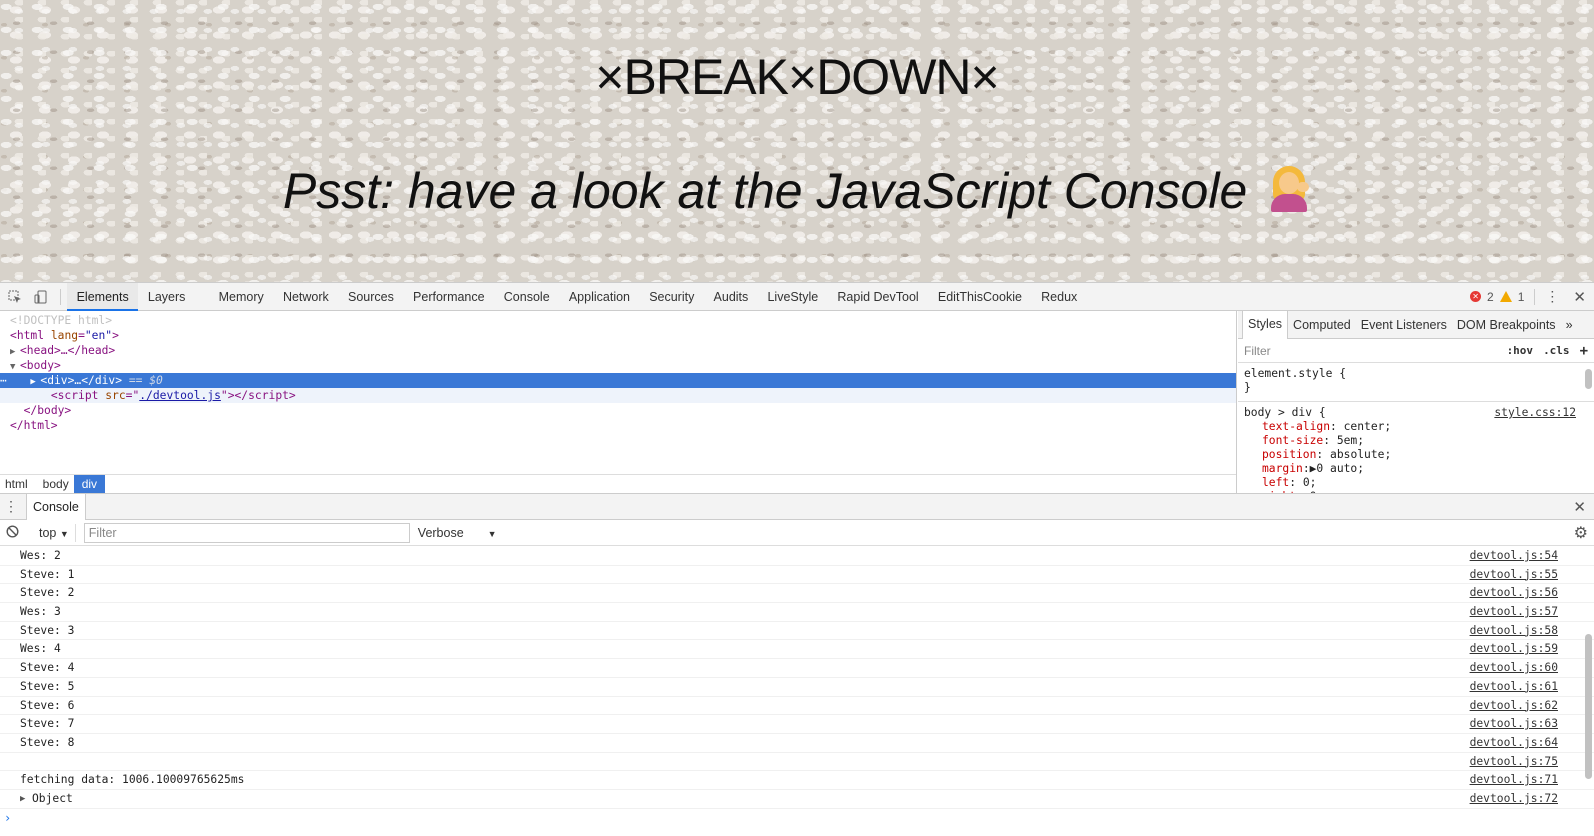 This screenshot has width=1594, height=836. Describe the element at coordinates (89, 484) in the screenshot. I see `breadcrumb-div: div` at that location.